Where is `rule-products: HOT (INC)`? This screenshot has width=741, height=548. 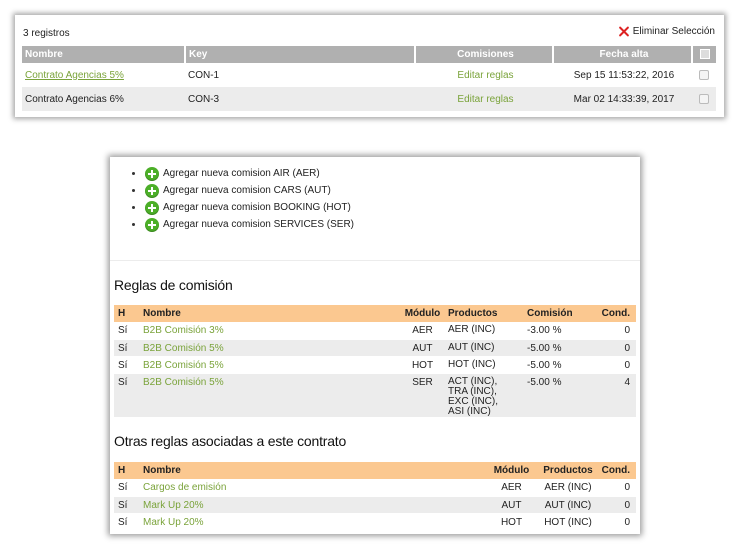 rule-products: HOT (INC) is located at coordinates (483, 365).